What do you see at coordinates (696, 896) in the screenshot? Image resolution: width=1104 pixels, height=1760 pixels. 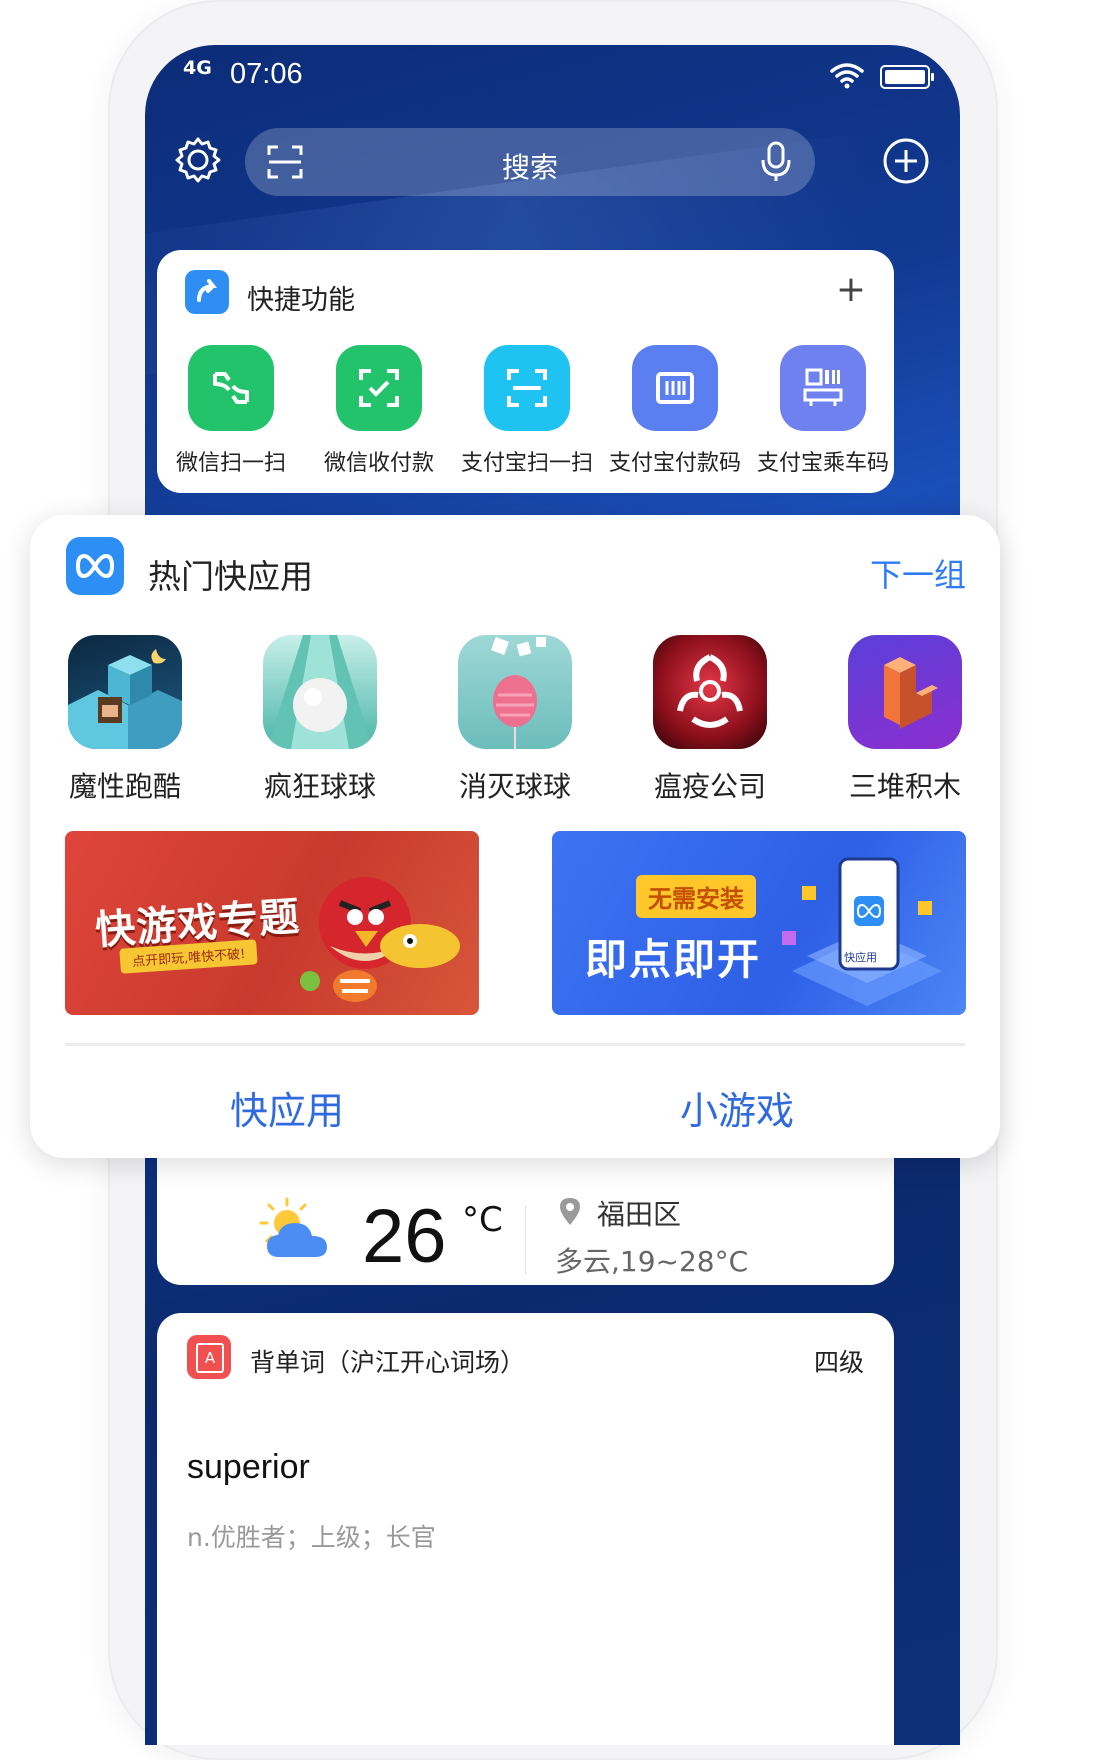 I see `no-install-badge: 无需安装` at bounding box center [696, 896].